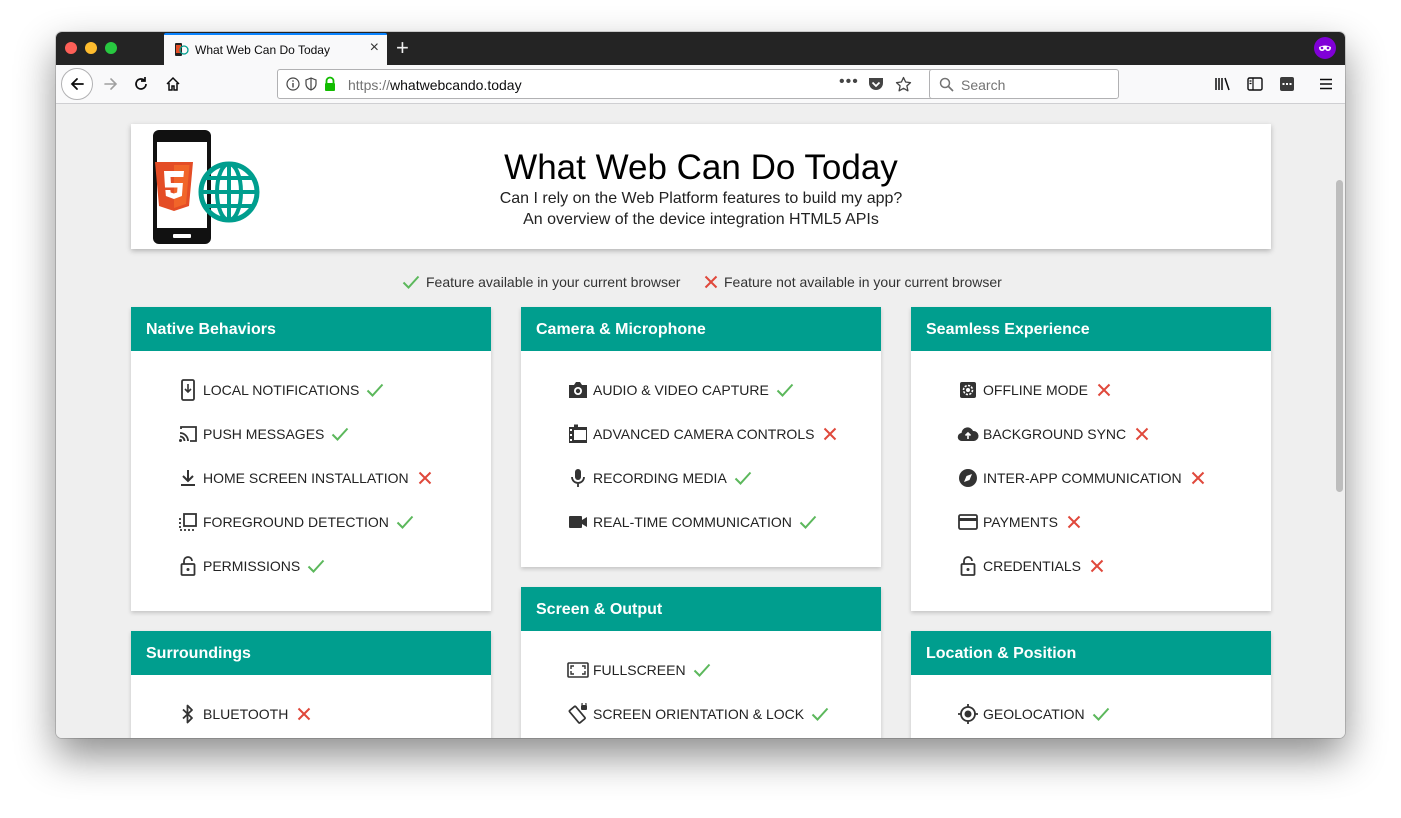 The image size is (1401, 818). I want to click on compass-icon, so click(968, 478).